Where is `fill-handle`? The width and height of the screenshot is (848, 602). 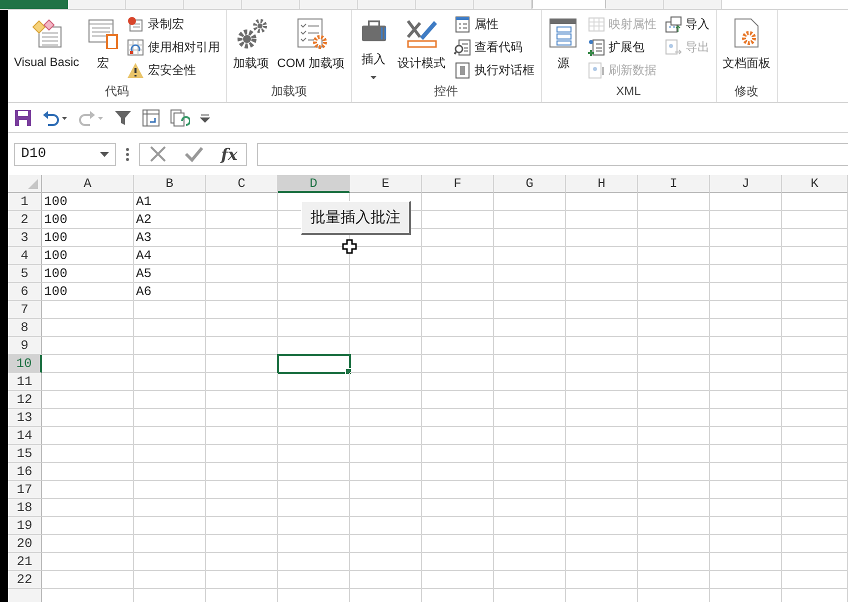
fill-handle is located at coordinates (348, 371).